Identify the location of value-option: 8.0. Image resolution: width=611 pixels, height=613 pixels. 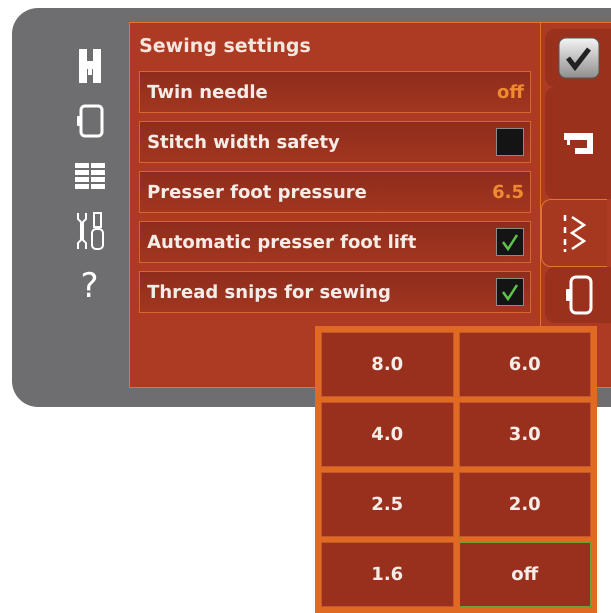
(387, 364).